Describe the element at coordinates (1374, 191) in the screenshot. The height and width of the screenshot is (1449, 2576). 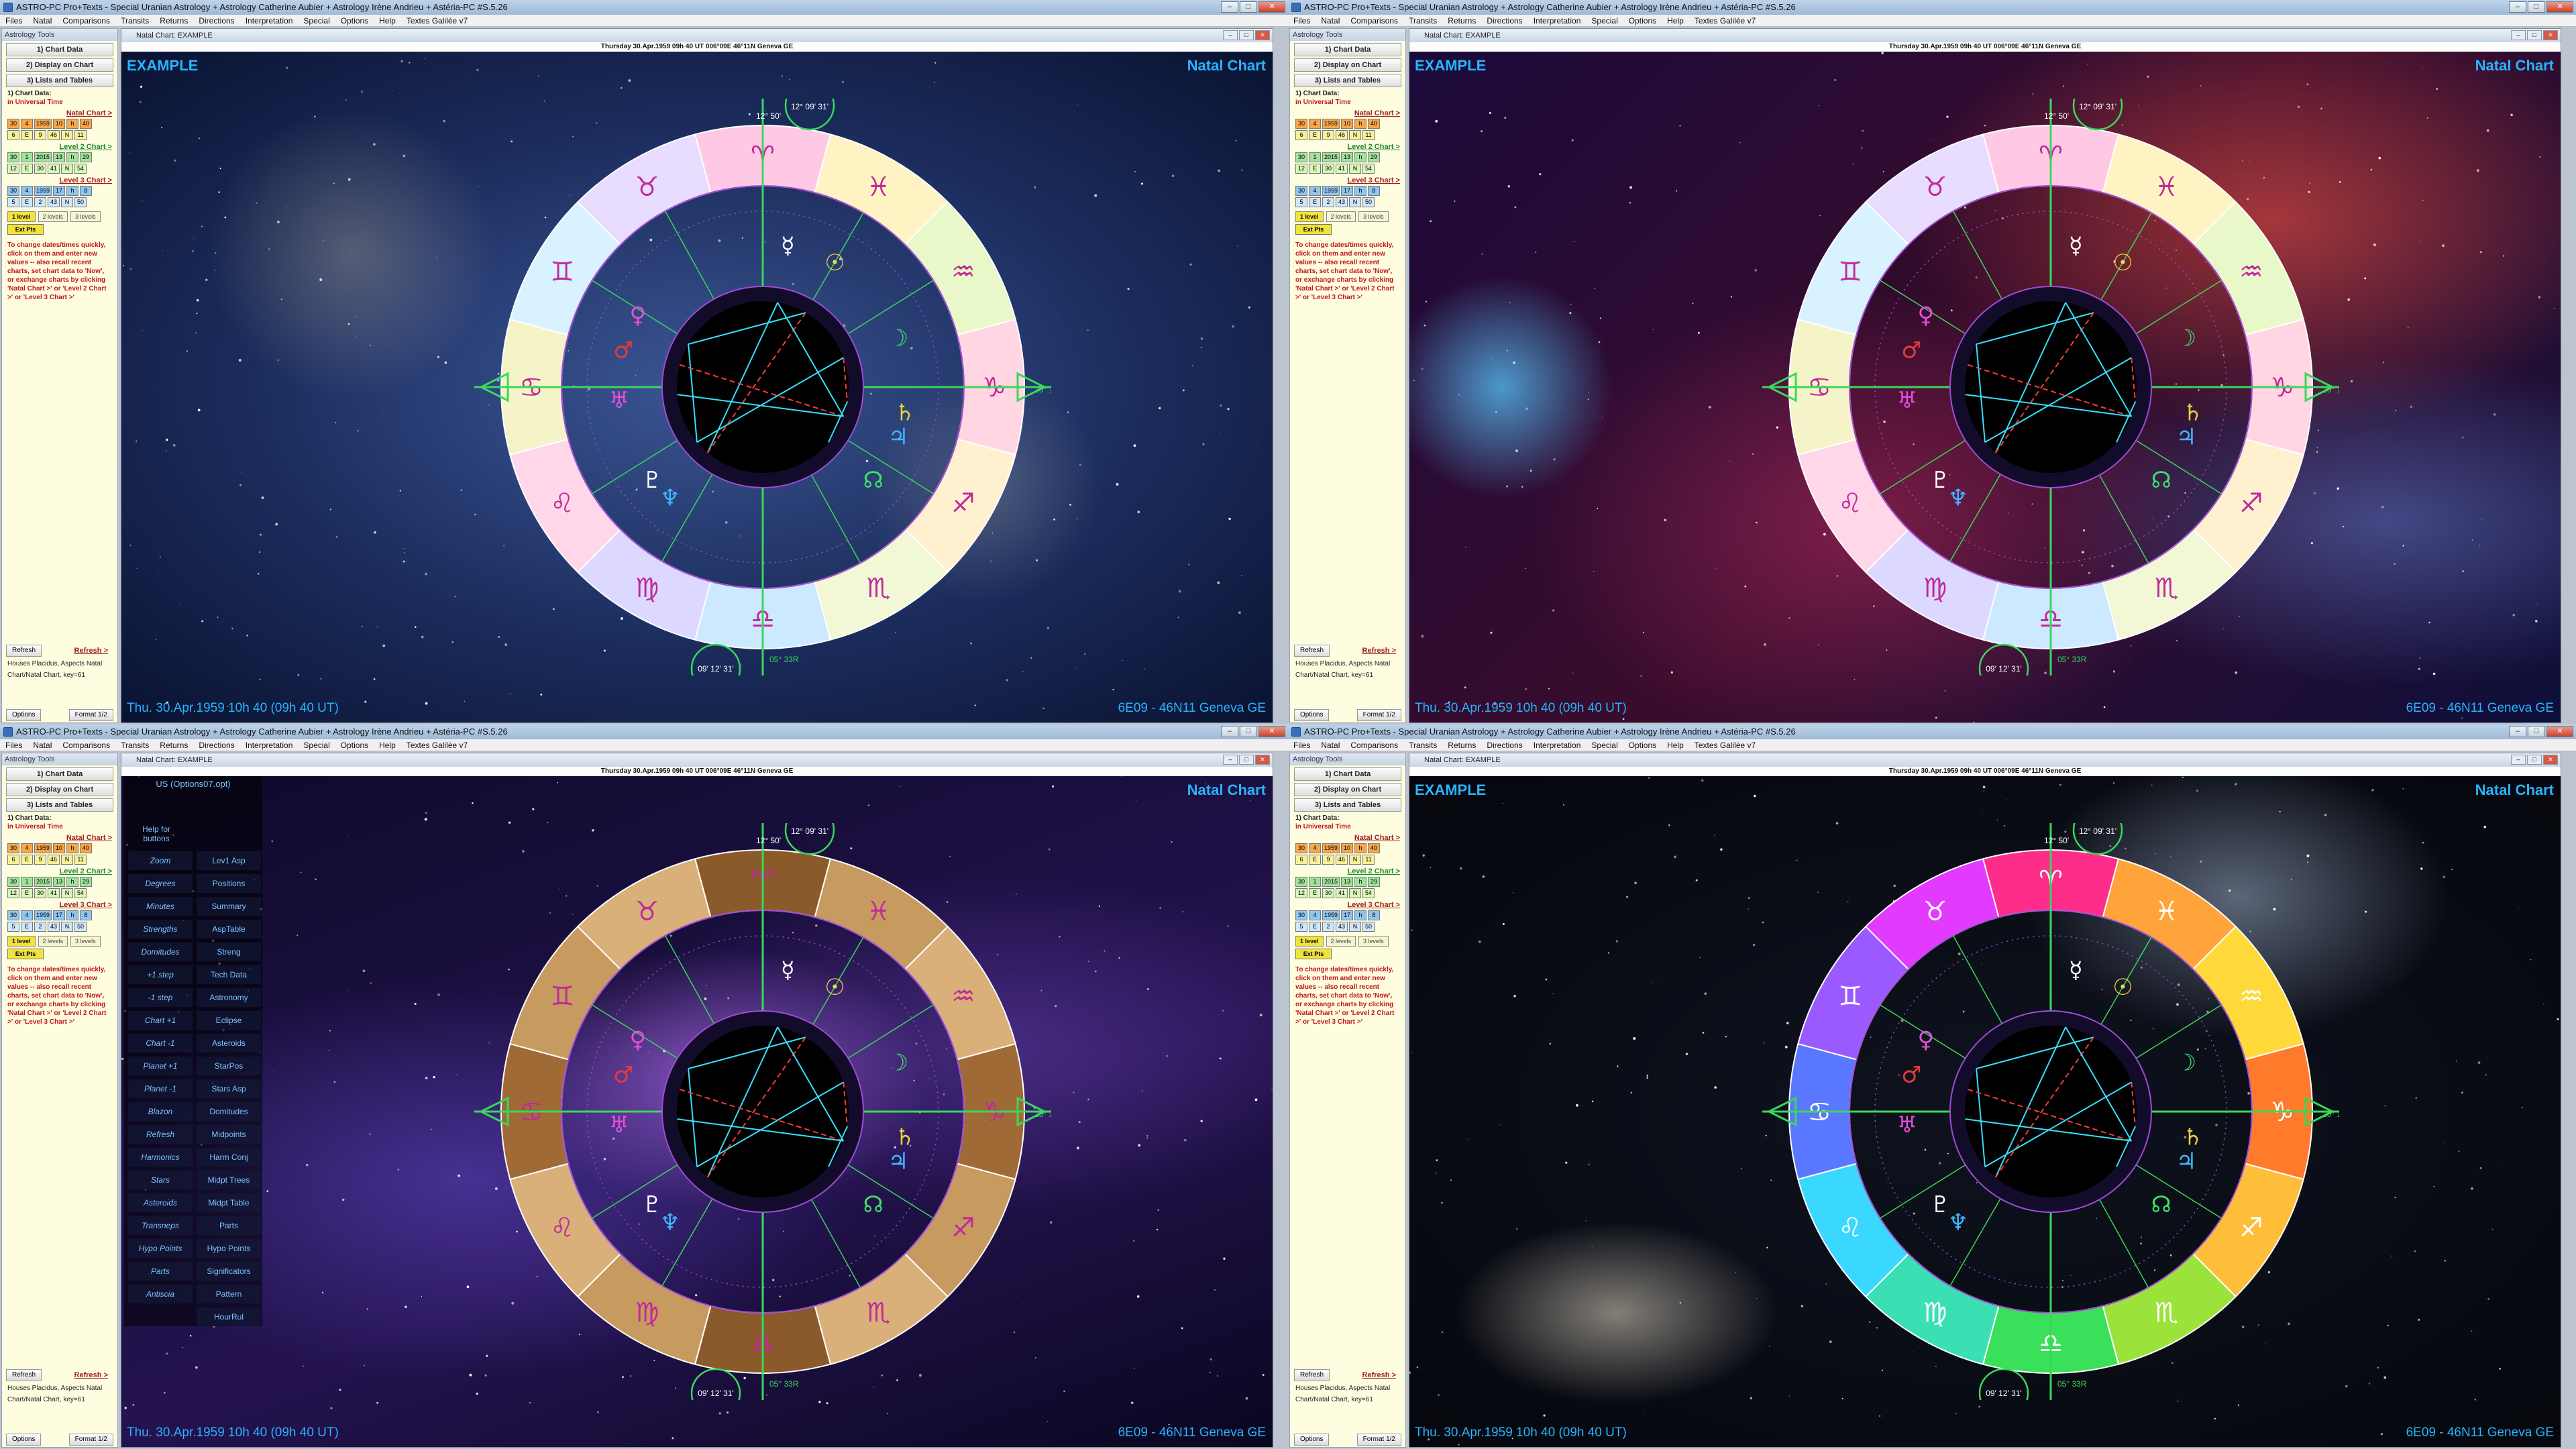
I see `date-field: 8` at that location.